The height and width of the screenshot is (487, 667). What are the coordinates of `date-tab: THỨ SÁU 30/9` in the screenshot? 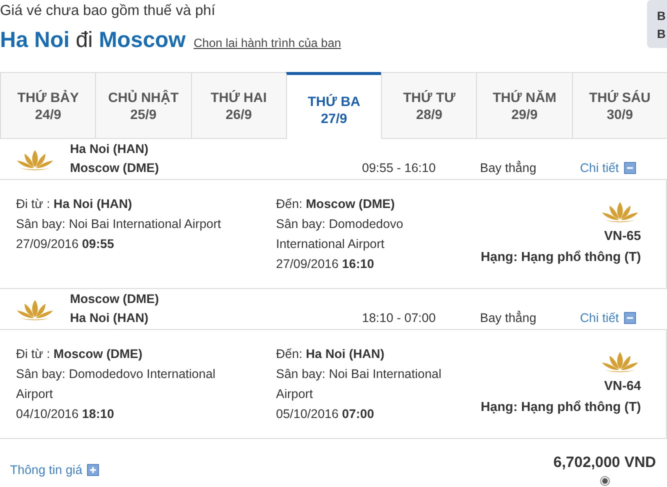 It's located at (619, 105).